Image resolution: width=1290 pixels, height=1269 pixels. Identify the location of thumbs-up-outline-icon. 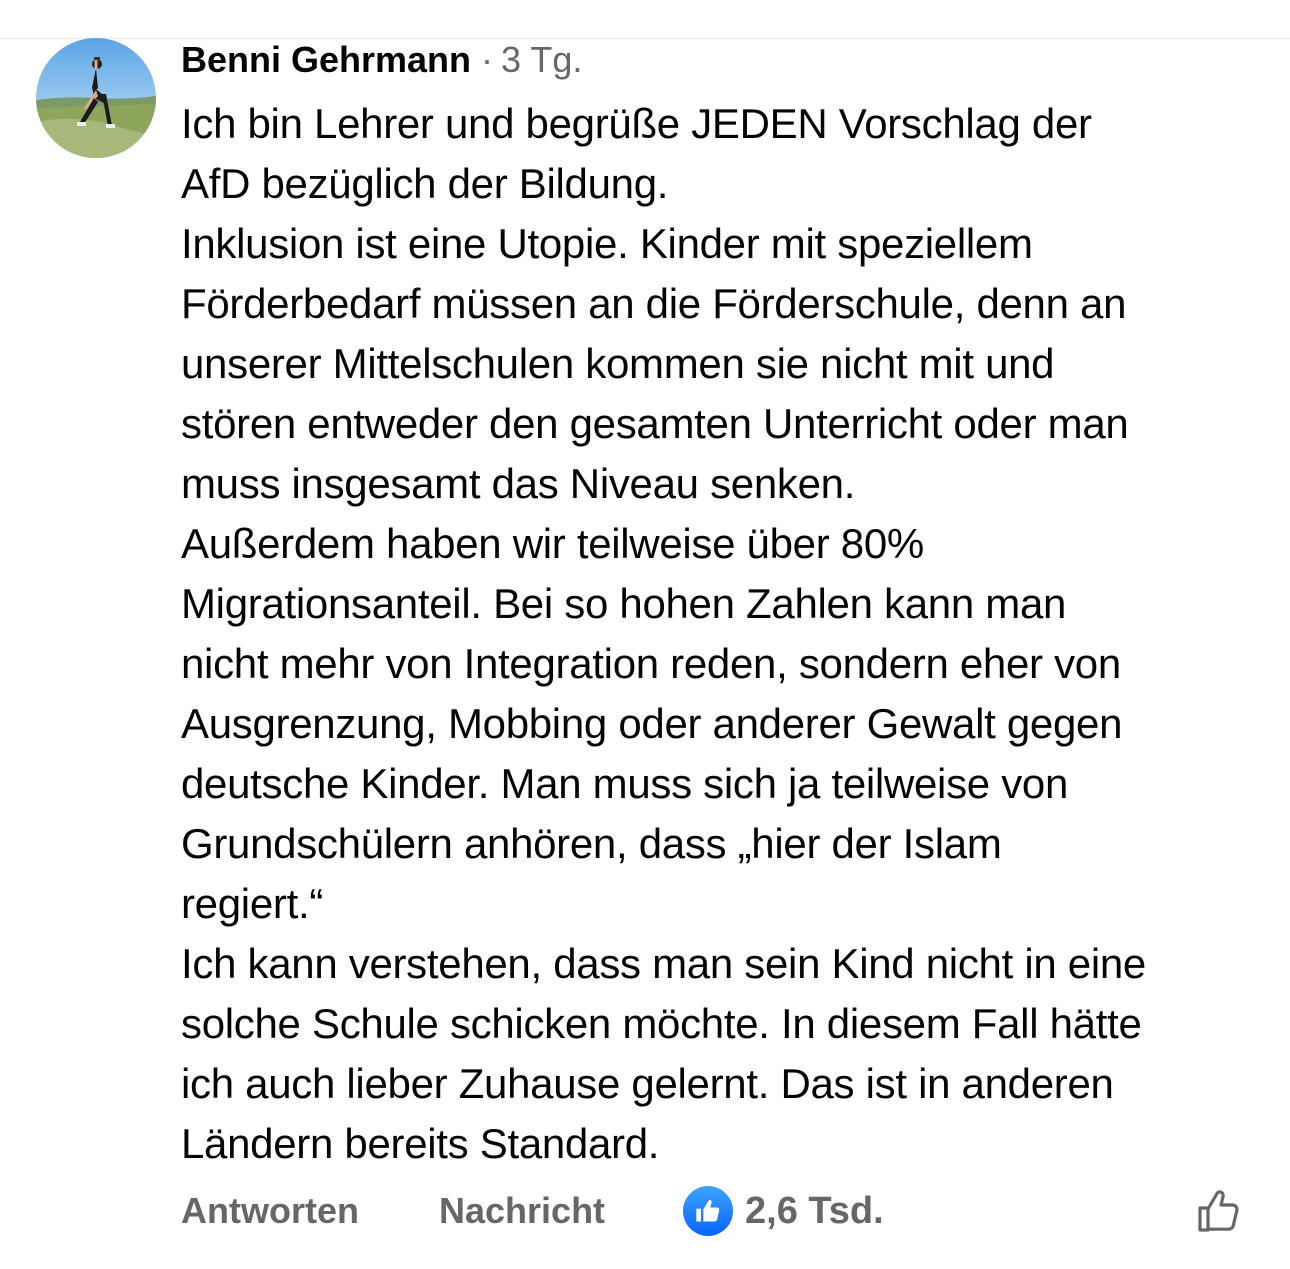
(1218, 1211).